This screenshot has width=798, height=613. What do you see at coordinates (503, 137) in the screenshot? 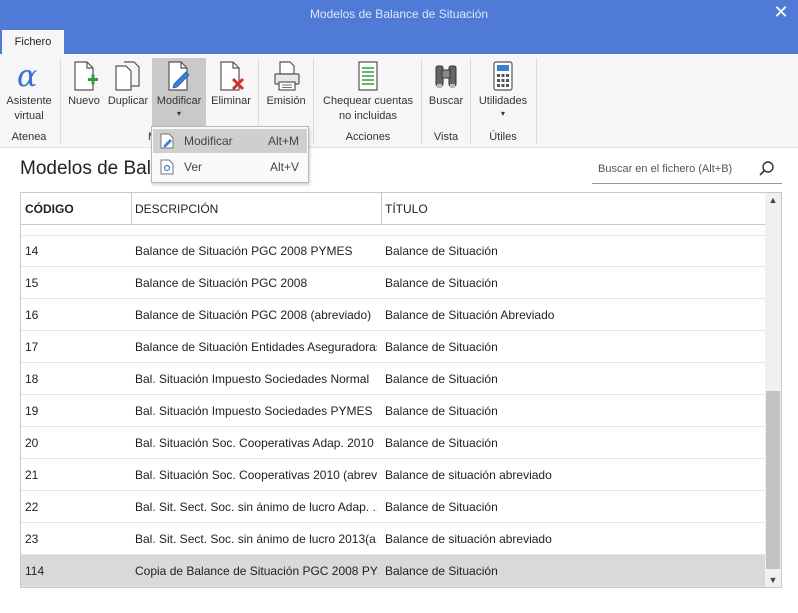
I see `group-label-utiles: Útiles` at bounding box center [503, 137].